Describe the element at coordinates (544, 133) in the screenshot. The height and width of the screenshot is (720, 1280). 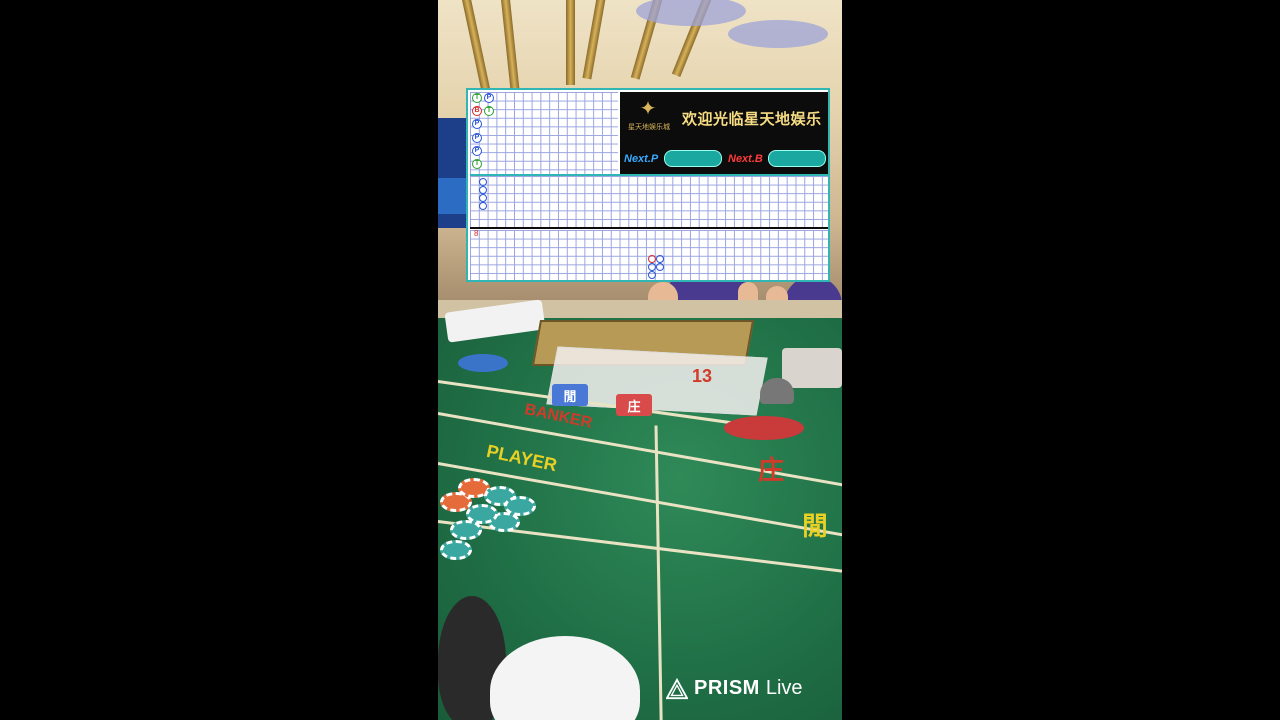
I see `bead-plate-grid` at that location.